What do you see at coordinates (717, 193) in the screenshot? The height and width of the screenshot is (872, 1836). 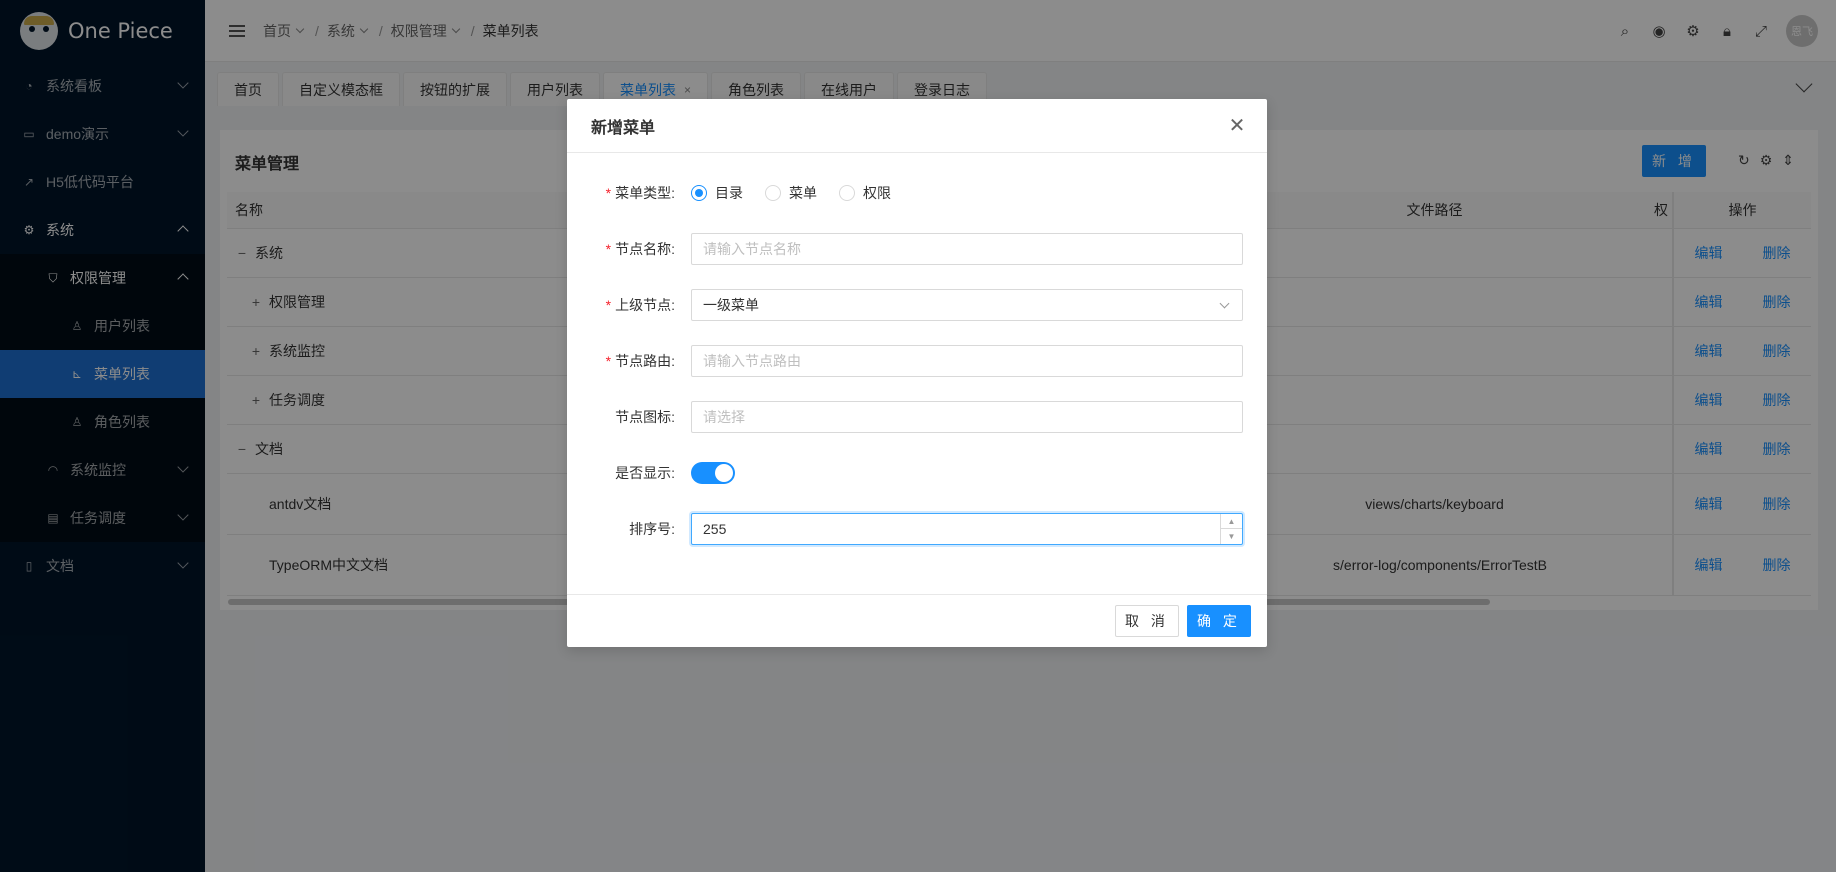 I see `radio-directory: 目录` at bounding box center [717, 193].